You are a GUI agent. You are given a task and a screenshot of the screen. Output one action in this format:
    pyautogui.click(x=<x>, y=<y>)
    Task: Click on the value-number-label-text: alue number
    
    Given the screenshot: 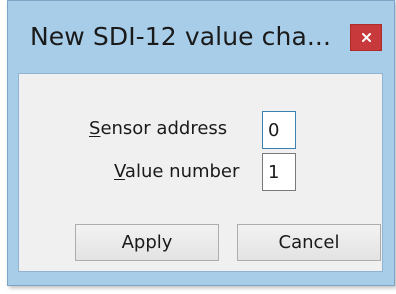 What is the action you would take?
    pyautogui.click(x=182, y=171)
    